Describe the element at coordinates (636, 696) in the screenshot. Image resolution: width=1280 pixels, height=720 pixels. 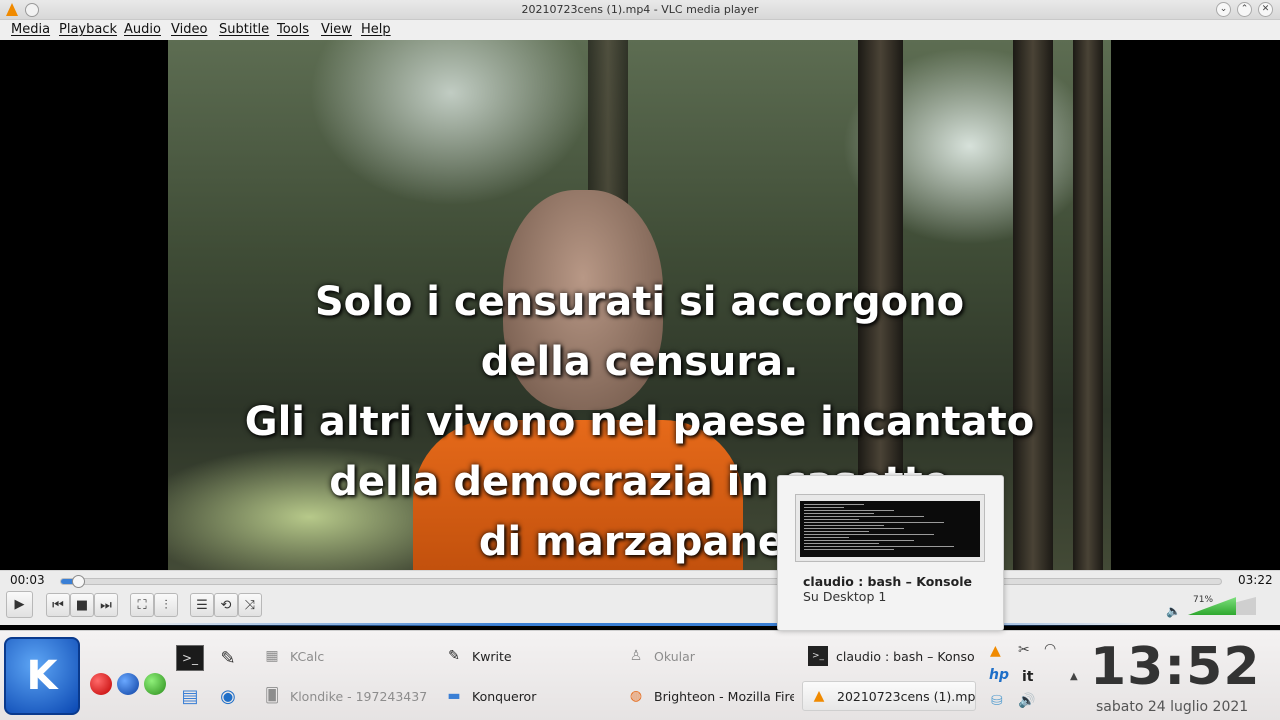
I see `firefox-icon: ◍` at that location.